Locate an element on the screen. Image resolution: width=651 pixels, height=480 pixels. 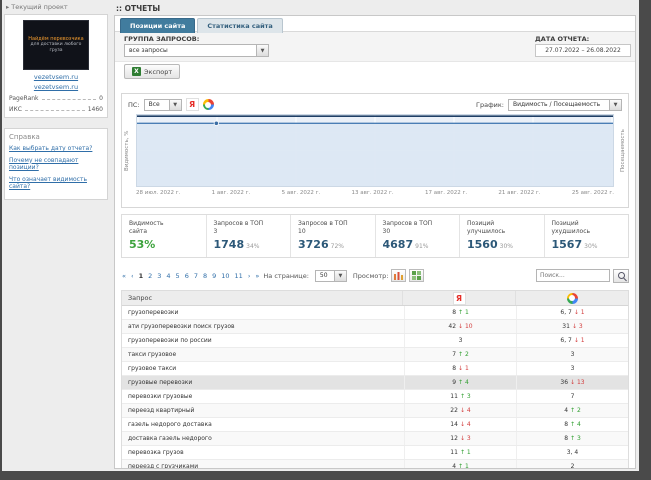
page-number-1: 1 is located at coordinates (141, 276).